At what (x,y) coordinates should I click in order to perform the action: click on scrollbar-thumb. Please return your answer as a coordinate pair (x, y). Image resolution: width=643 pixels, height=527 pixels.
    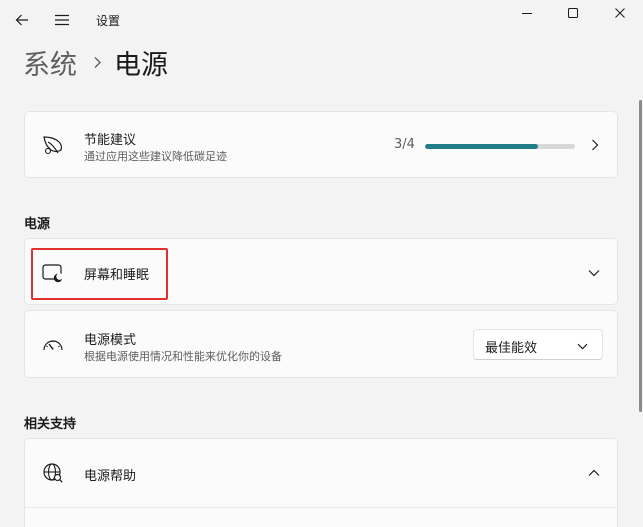
    Looking at the image, I should click on (640, 256).